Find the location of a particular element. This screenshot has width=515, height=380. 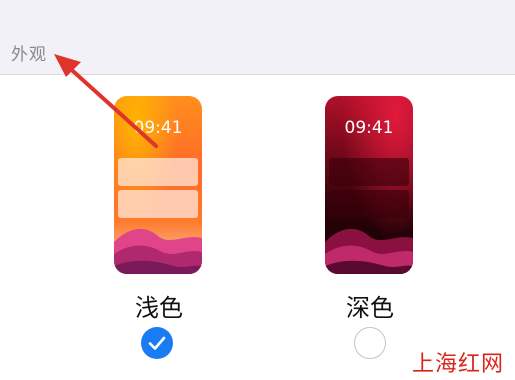

light-mode-preview: 09:41 is located at coordinates (158, 185).